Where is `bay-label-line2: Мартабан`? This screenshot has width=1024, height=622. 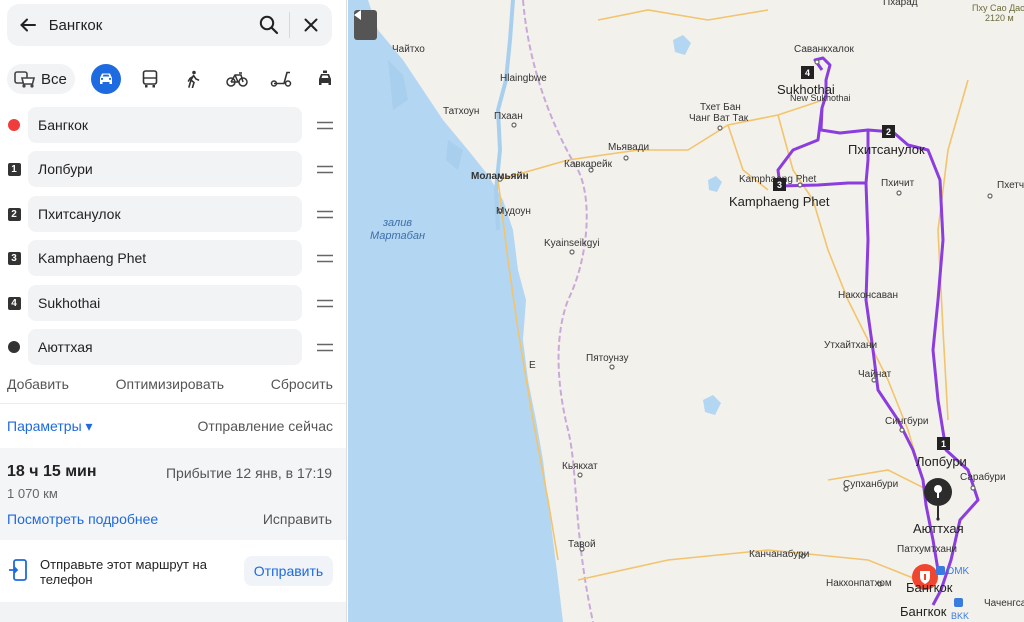 bay-label-line2: Мартабан is located at coordinates (398, 236).